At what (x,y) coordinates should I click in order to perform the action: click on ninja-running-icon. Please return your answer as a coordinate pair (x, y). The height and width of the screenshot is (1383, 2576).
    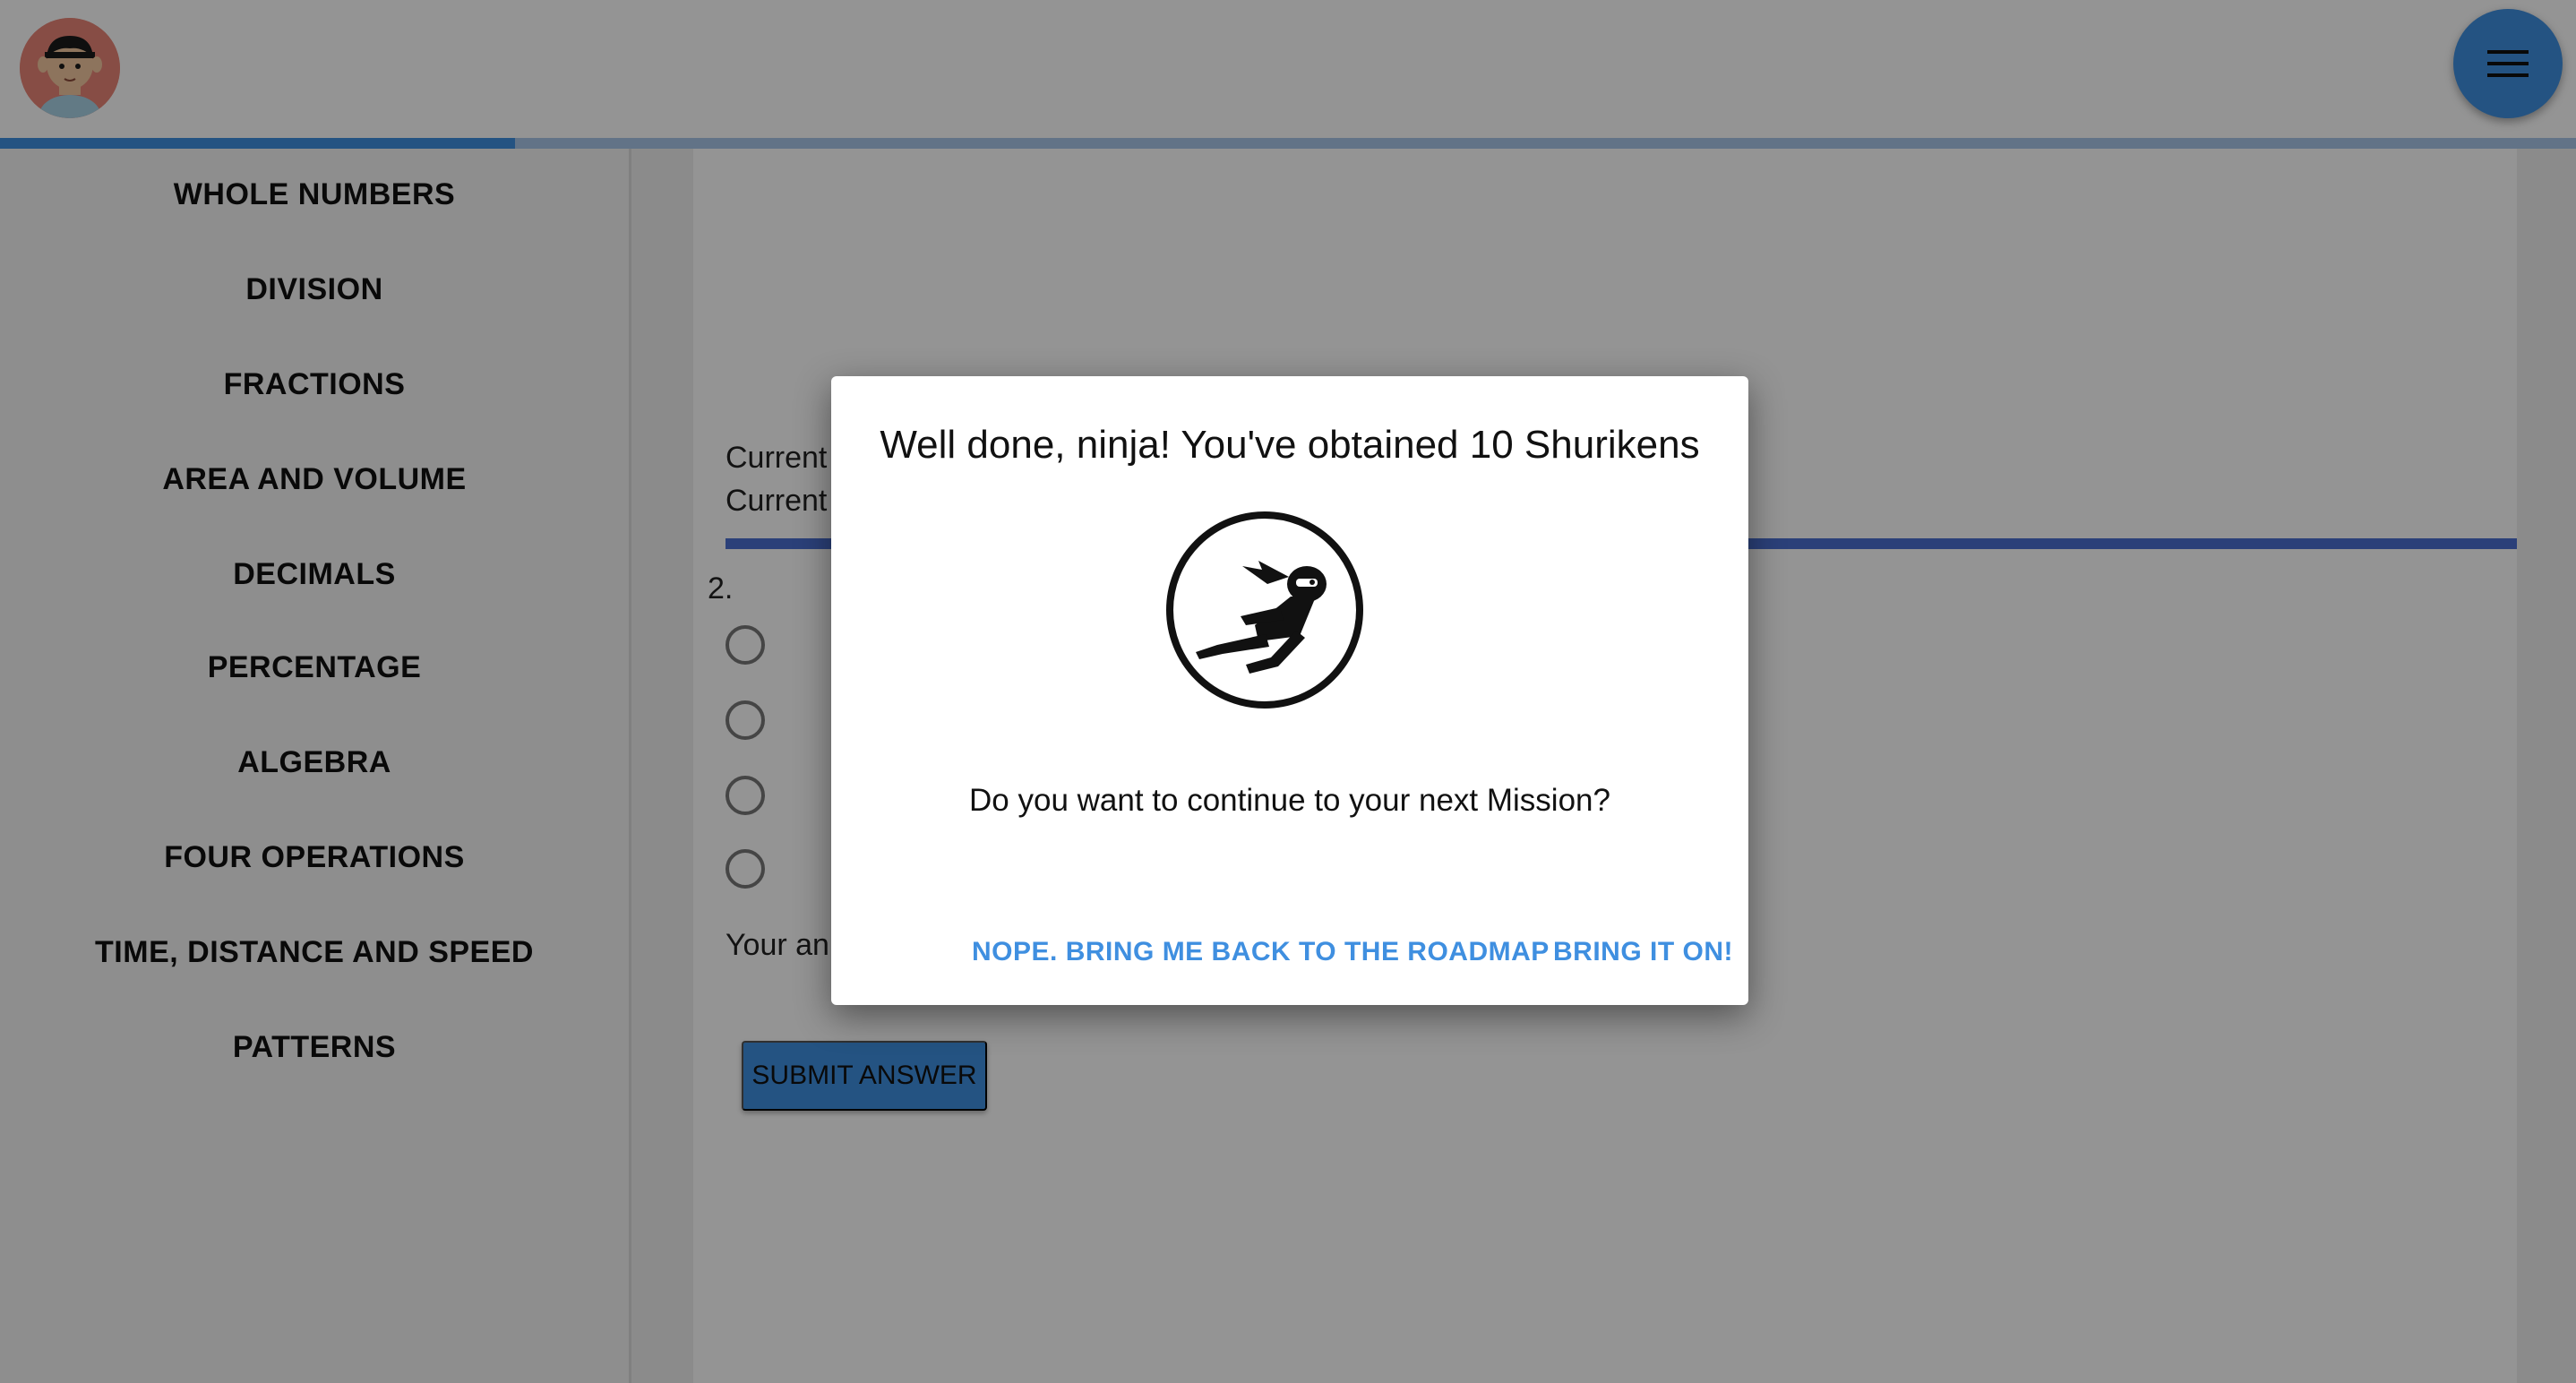
    Looking at the image, I should click on (1264, 610).